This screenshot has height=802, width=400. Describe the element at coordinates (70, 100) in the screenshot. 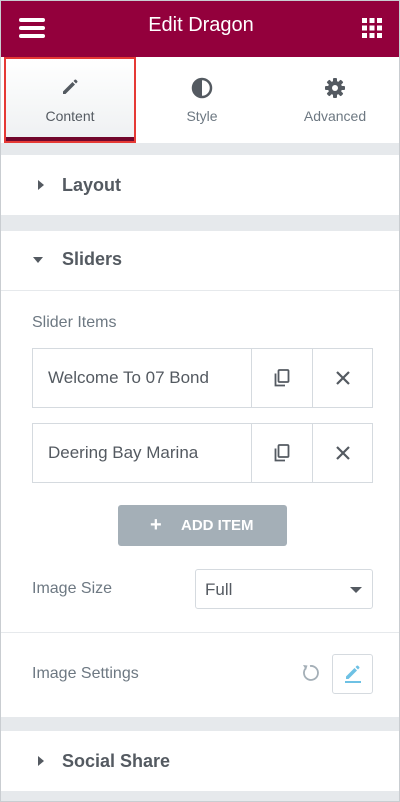

I see `tab-content: Content` at that location.